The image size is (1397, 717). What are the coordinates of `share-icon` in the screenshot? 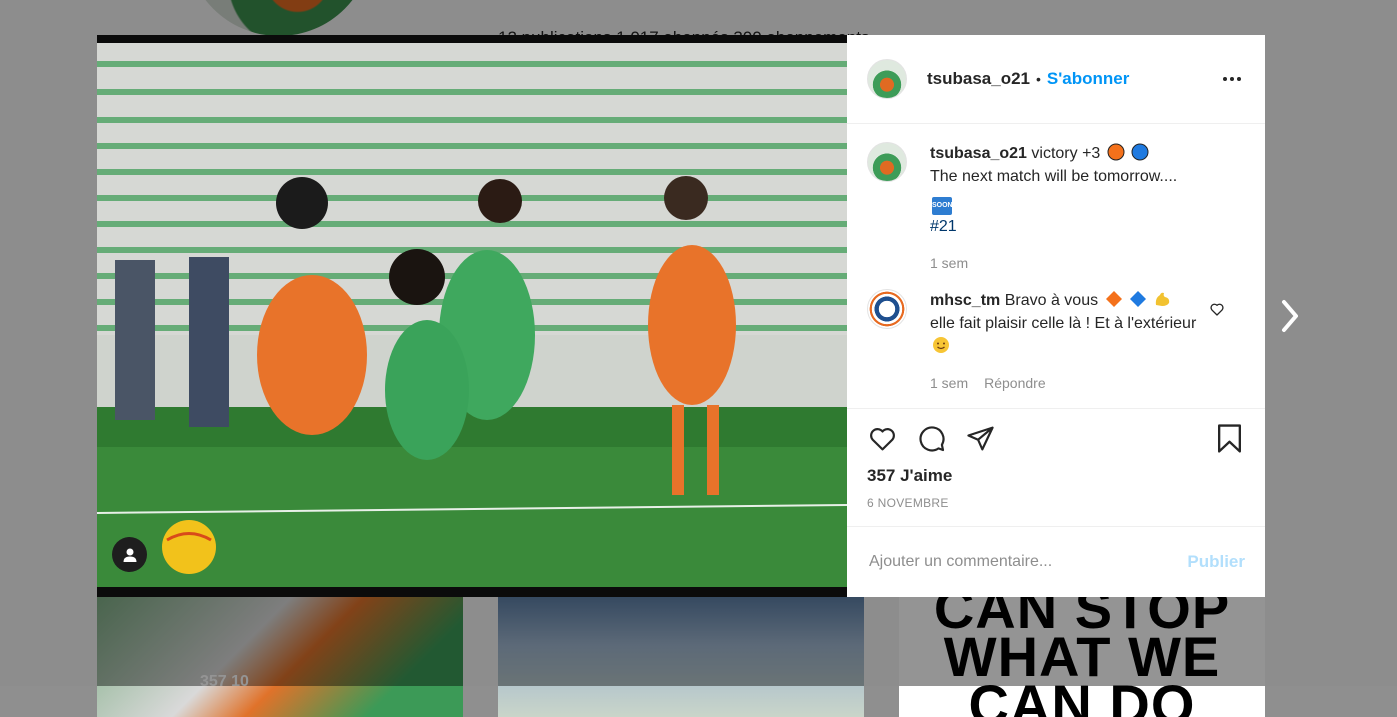 It's located at (980, 438).